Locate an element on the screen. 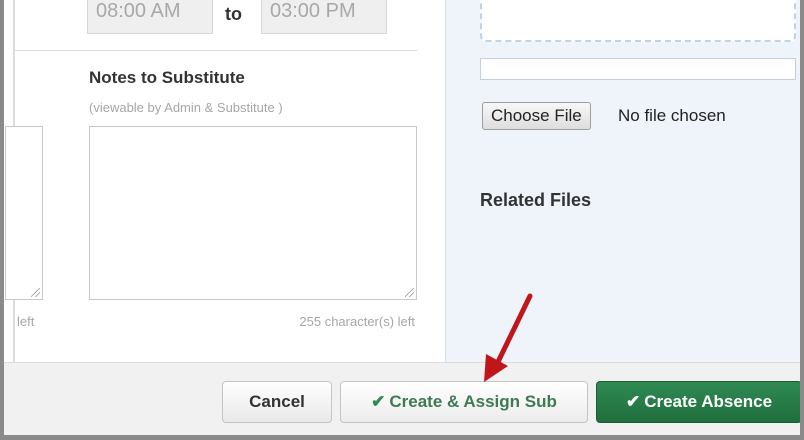 The width and height of the screenshot is (804, 440). related-files-heading: Related Files is located at coordinates (536, 200).